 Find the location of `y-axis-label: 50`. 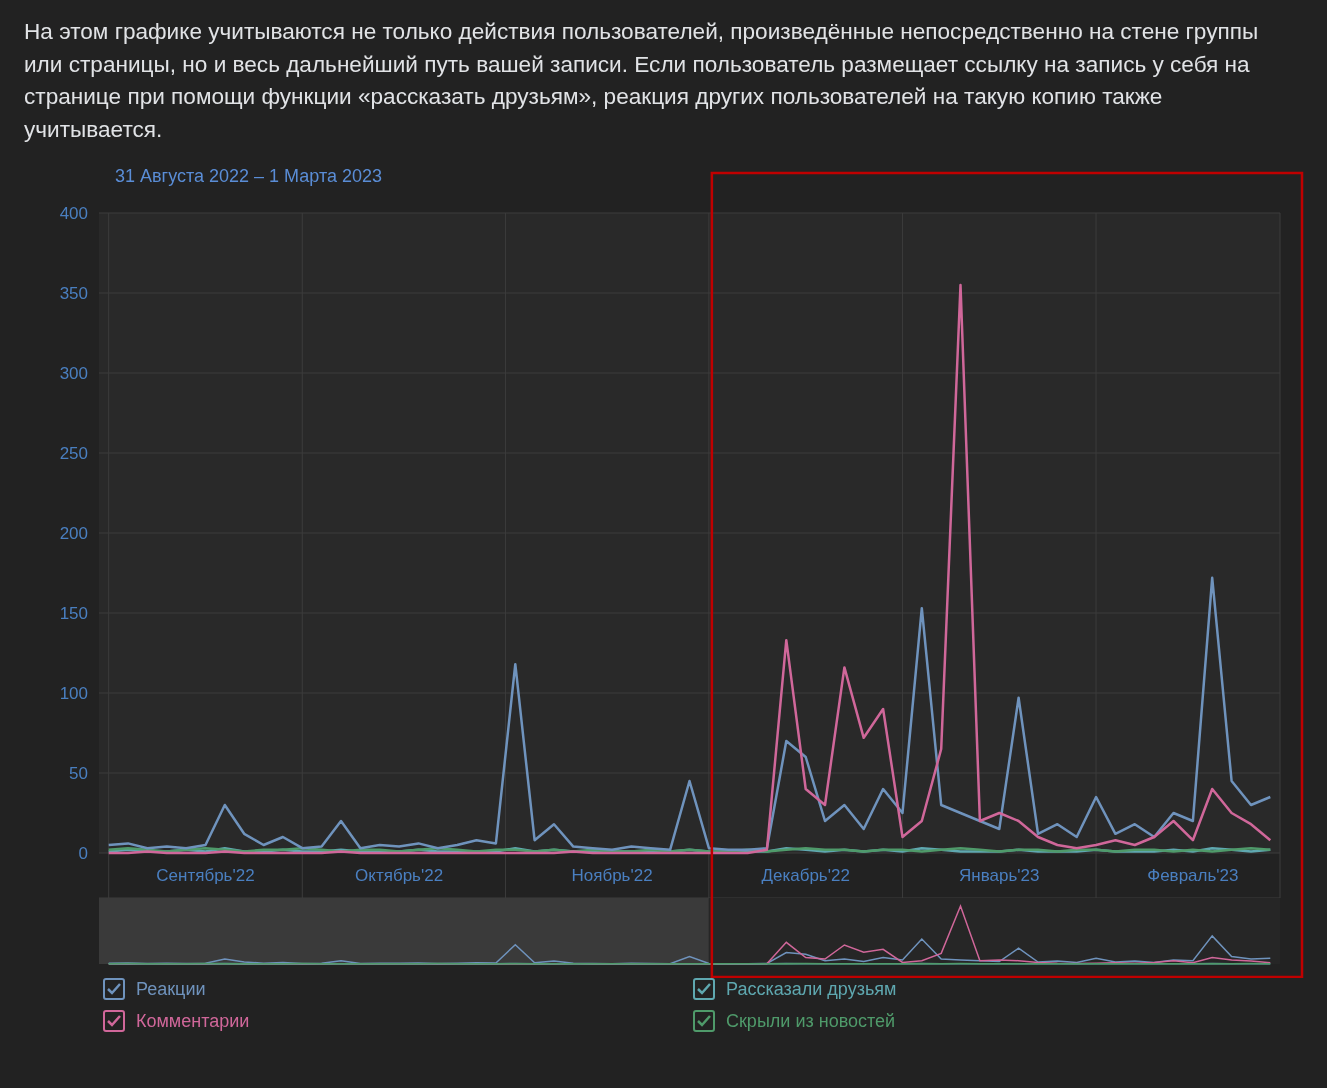

y-axis-label: 50 is located at coordinates (78, 774).